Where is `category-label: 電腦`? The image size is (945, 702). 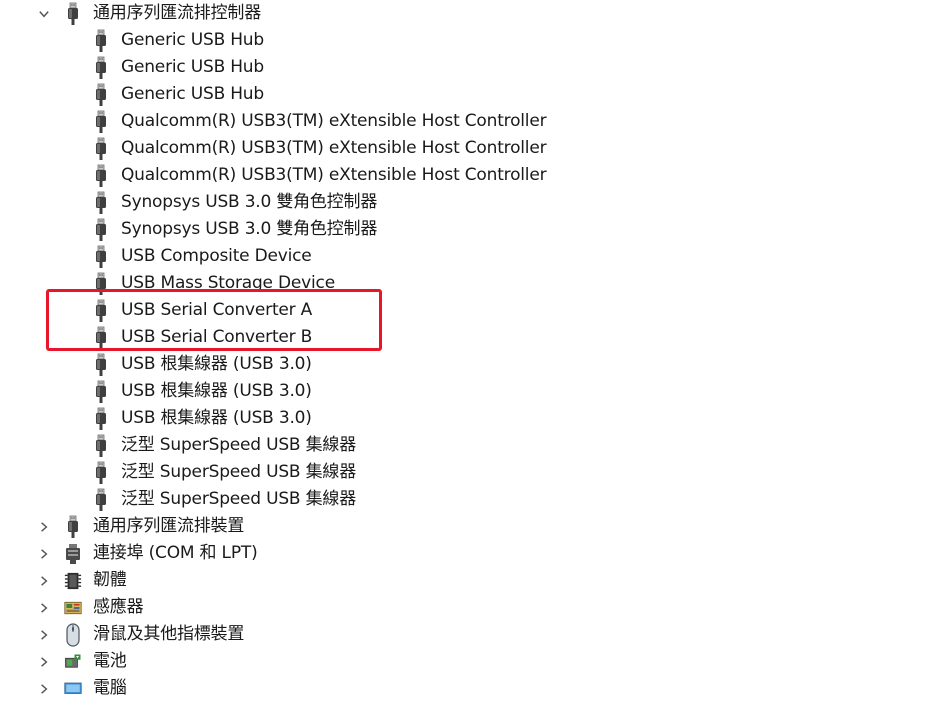 category-label: 電腦 is located at coordinates (110, 688).